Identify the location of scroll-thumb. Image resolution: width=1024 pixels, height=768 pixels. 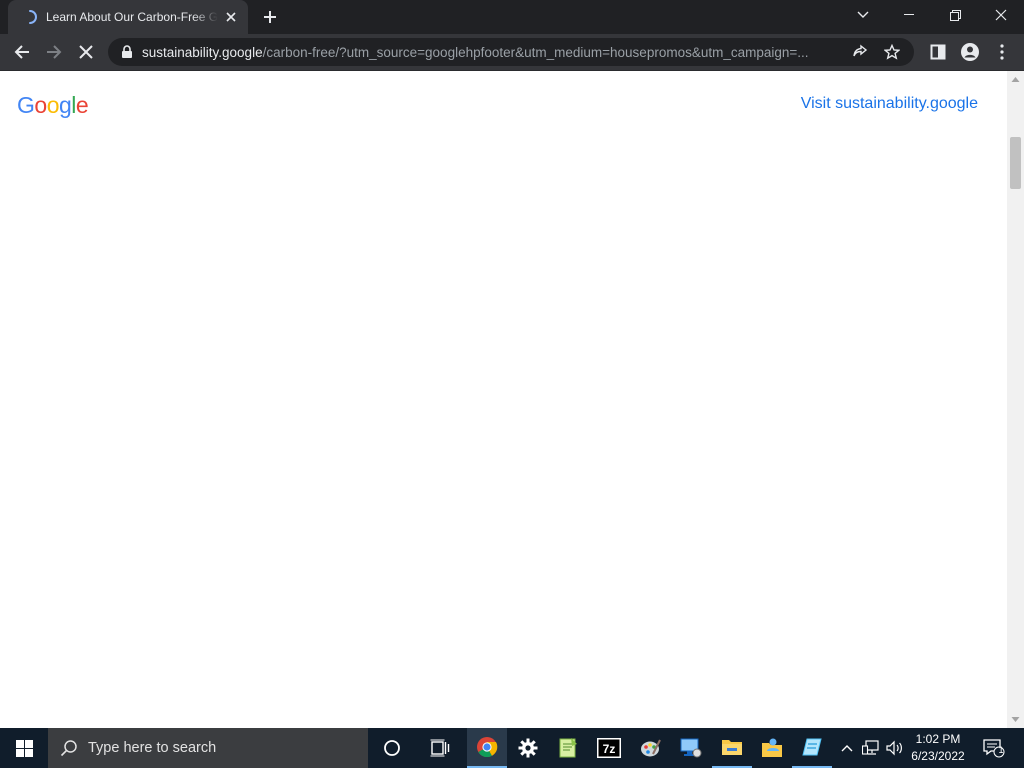
(1015, 163).